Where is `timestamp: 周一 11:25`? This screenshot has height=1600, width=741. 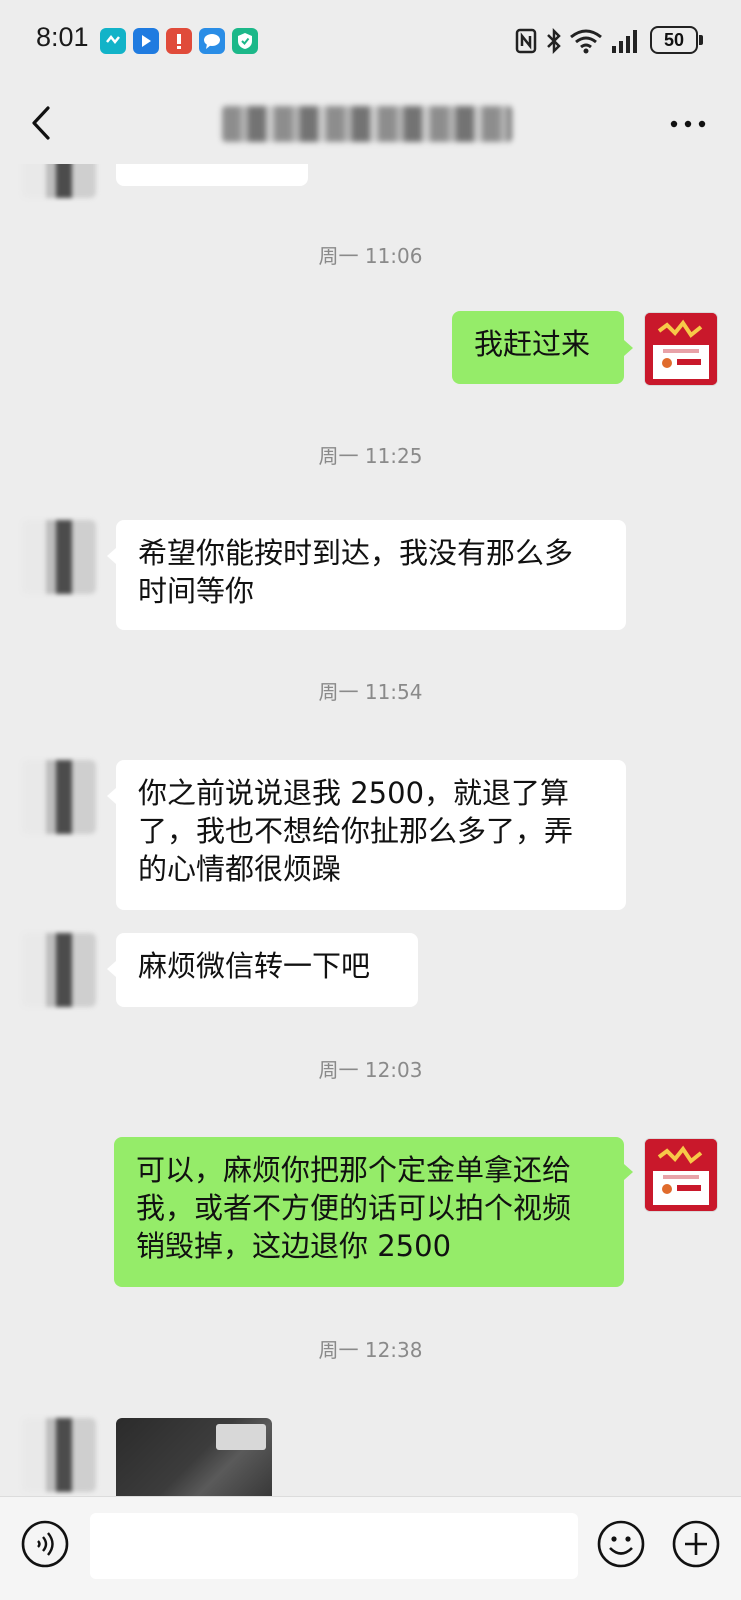 timestamp: 周一 11:25 is located at coordinates (370, 456).